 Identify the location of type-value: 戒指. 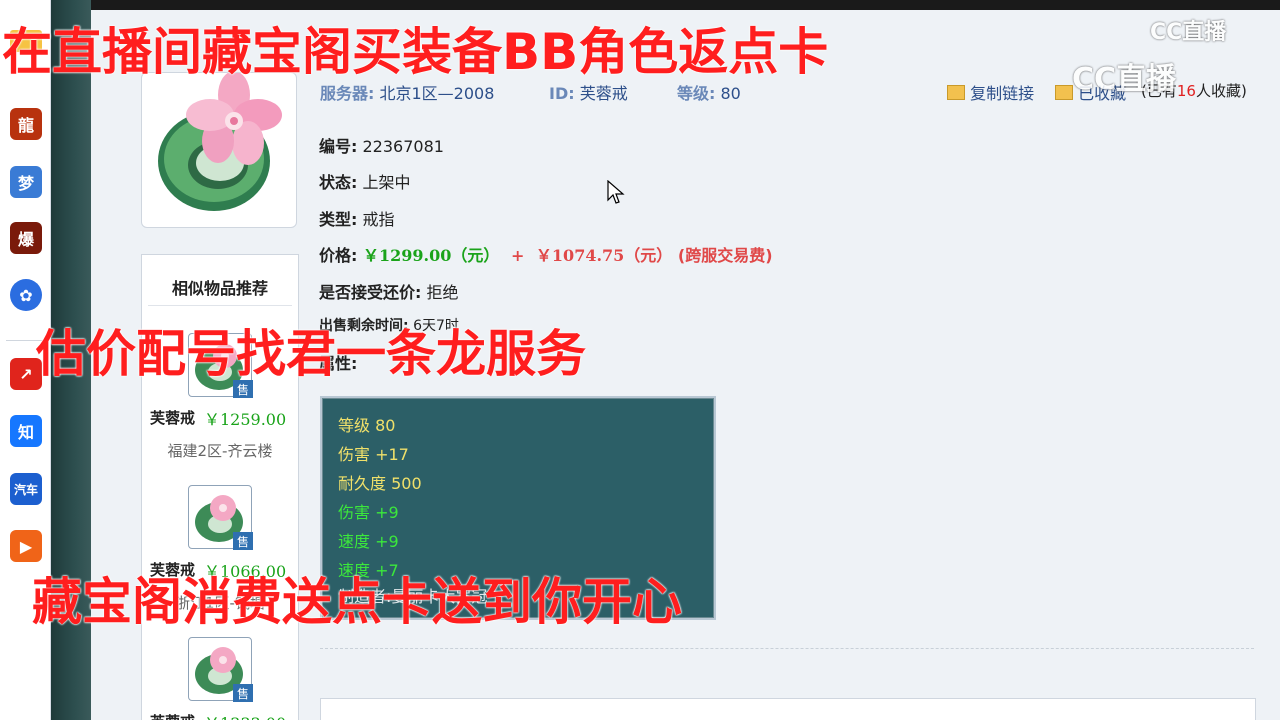
(378, 219).